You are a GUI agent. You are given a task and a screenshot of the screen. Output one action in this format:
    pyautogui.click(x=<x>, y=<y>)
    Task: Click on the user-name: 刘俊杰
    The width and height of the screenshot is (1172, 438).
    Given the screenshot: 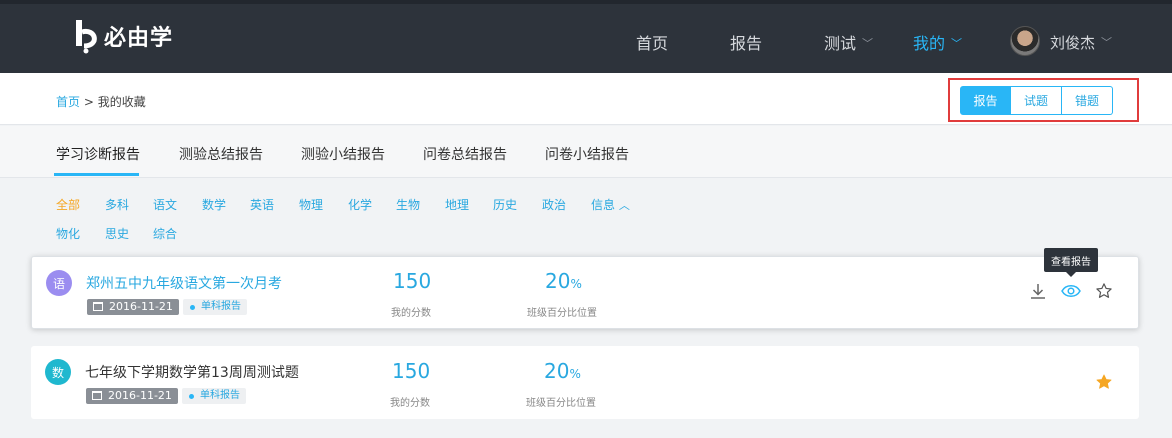 What is the action you would take?
    pyautogui.click(x=1073, y=43)
    